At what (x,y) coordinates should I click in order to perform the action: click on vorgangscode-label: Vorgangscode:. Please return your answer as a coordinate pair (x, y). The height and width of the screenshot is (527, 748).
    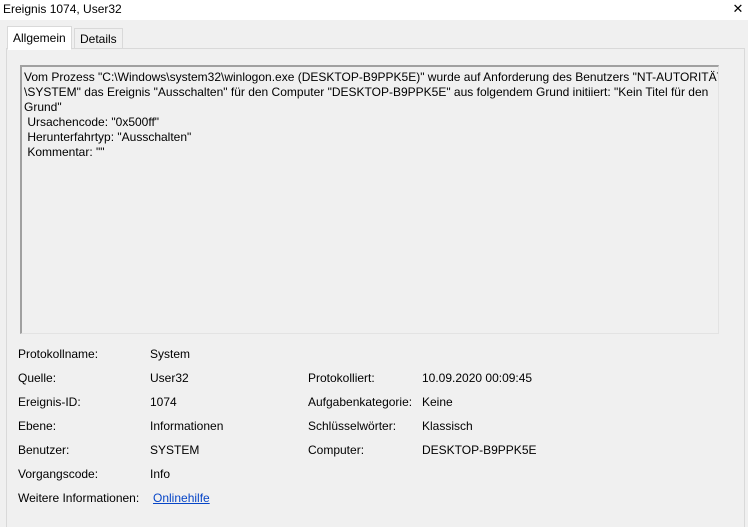
    Looking at the image, I should click on (58, 474).